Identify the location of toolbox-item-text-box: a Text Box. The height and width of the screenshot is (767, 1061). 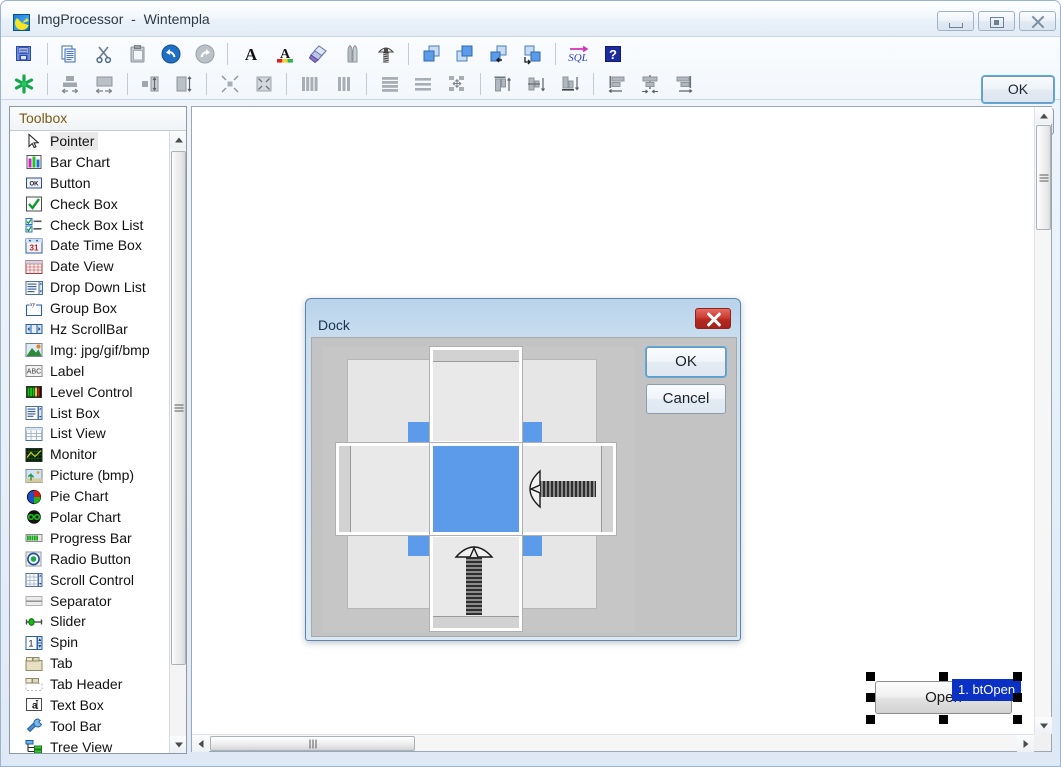
(90, 705).